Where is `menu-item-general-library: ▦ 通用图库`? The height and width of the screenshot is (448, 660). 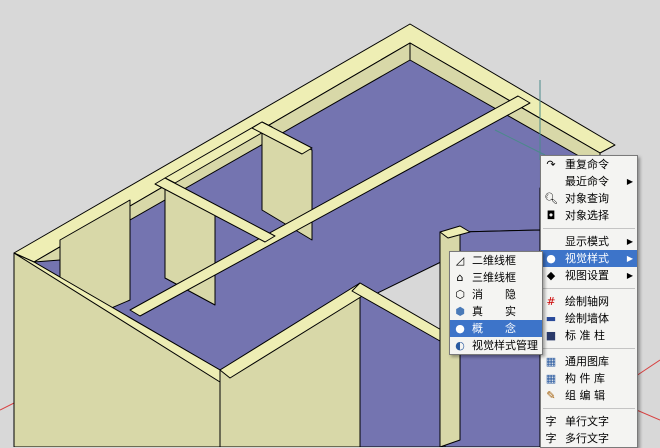
menu-item-general-library: ▦ 通用图库 is located at coordinates (589, 361).